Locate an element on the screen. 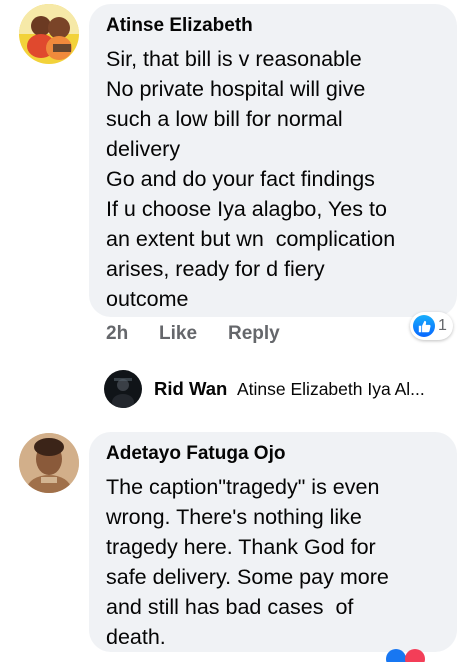 The image size is (473, 667). comment-actions: 2h Like Reply is located at coordinates (256, 335).